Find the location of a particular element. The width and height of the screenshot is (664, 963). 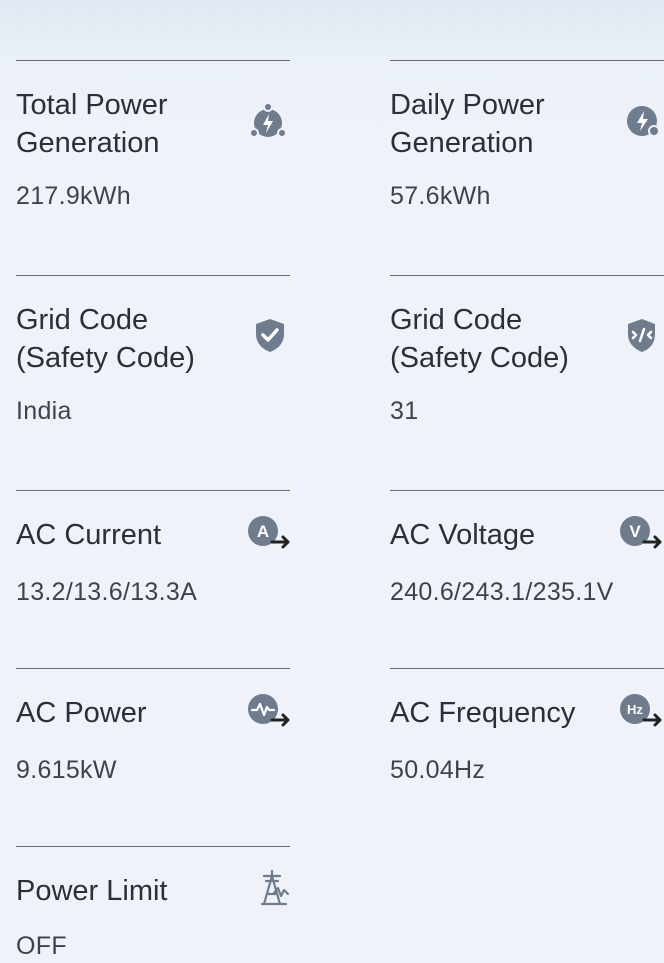

param-value: 50.04Hz is located at coordinates (438, 770).